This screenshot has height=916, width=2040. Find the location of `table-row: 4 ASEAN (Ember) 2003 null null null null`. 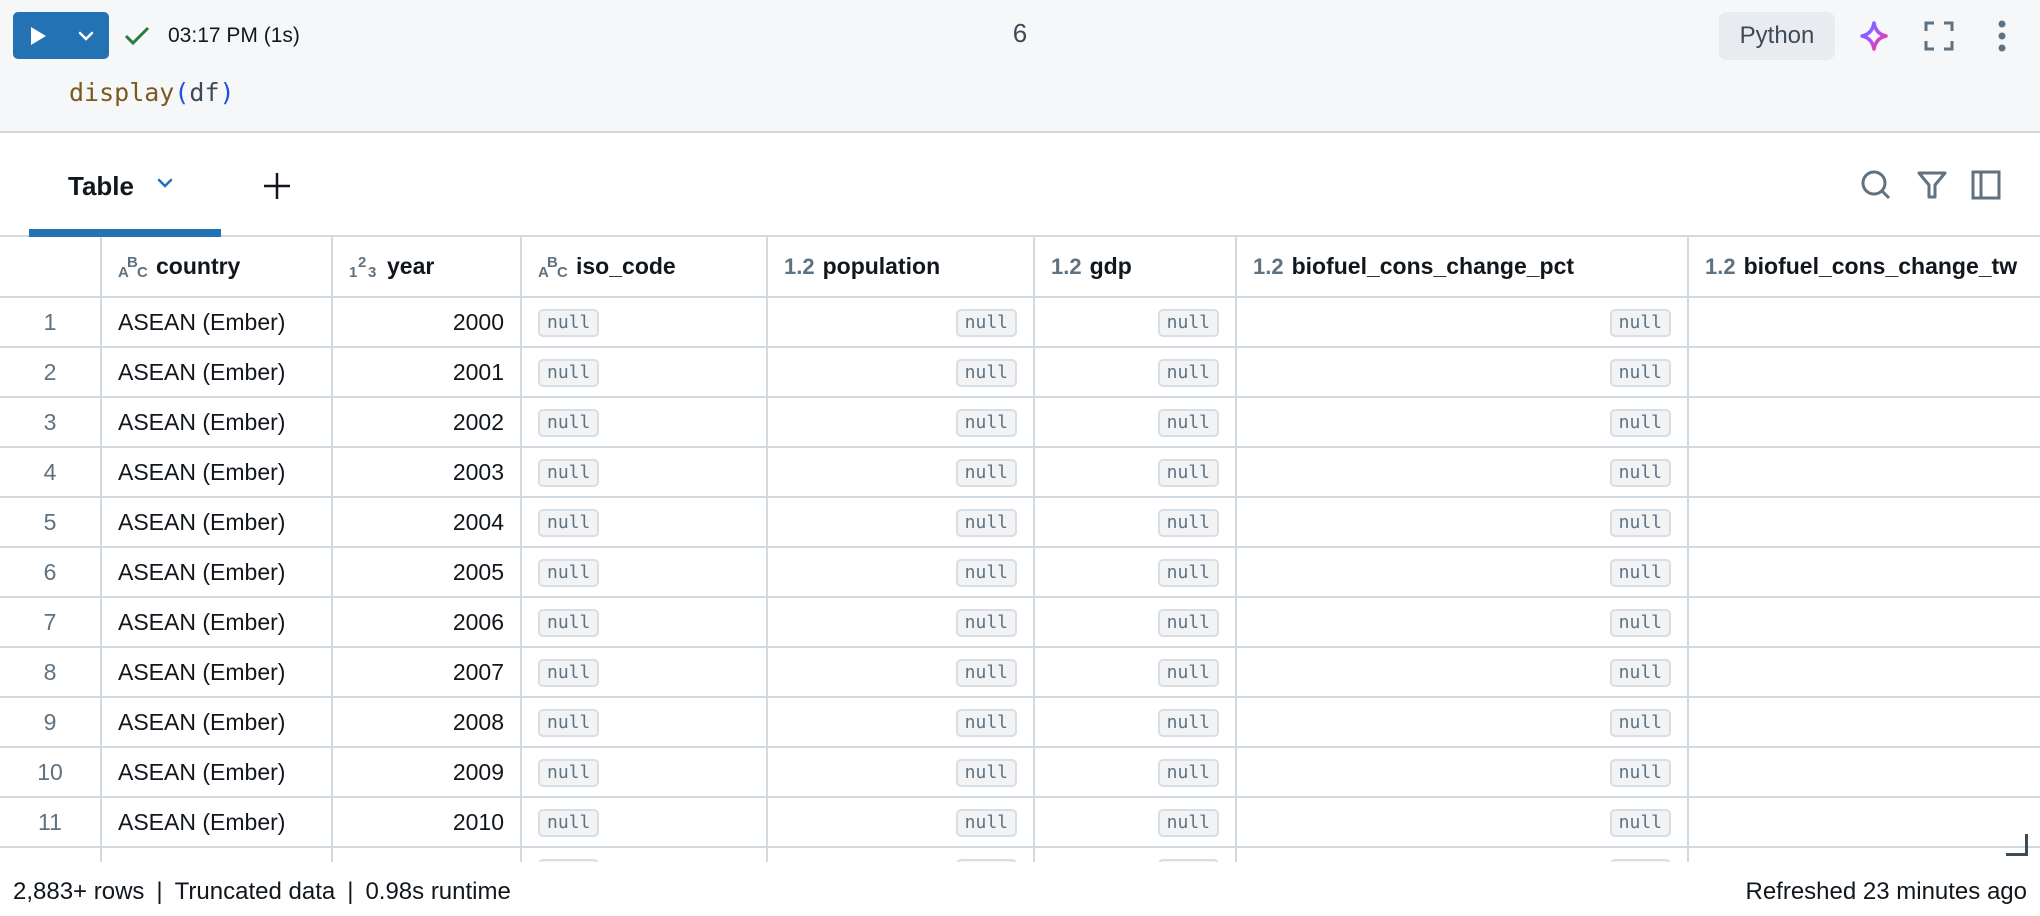

table-row: 4 ASEAN (Ember) 2003 null null null null is located at coordinates (1020, 472).